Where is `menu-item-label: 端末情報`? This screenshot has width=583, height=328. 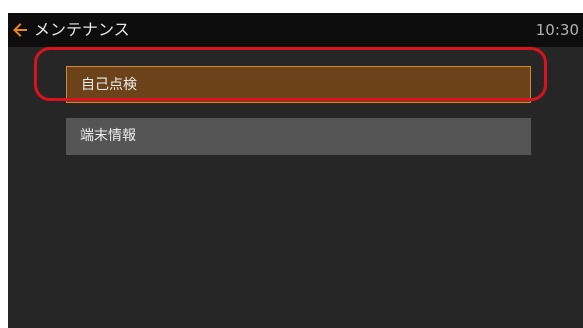
menu-item-label: 端末情報 is located at coordinates (108, 136).